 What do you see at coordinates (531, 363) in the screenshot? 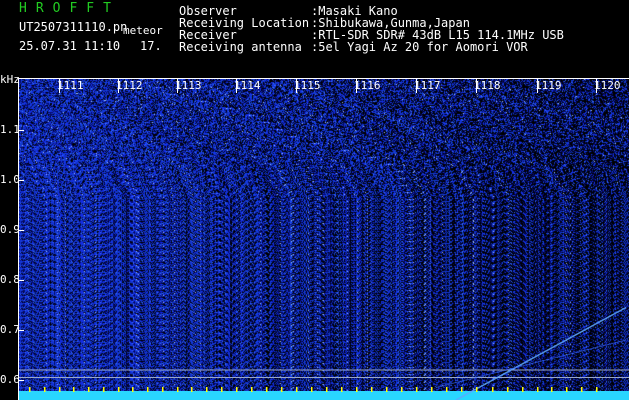
I see `meteor-trail-faint` at bounding box center [531, 363].